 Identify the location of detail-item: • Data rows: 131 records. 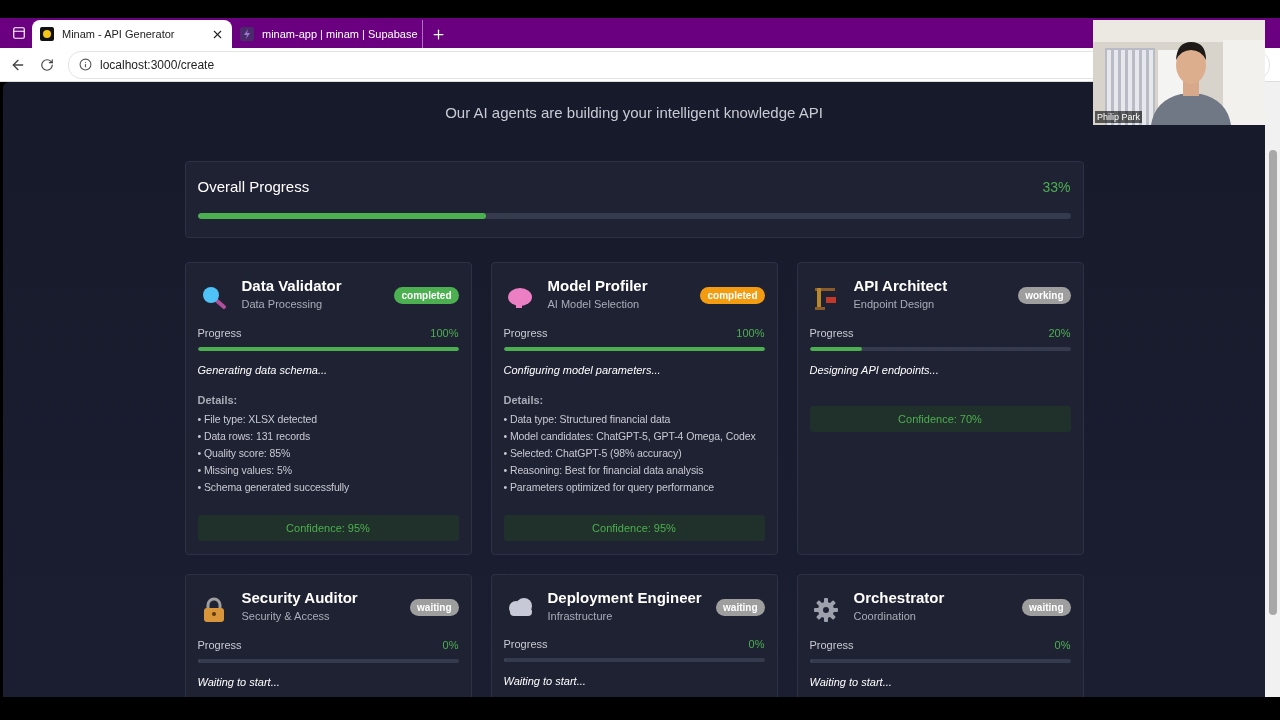
(254, 436).